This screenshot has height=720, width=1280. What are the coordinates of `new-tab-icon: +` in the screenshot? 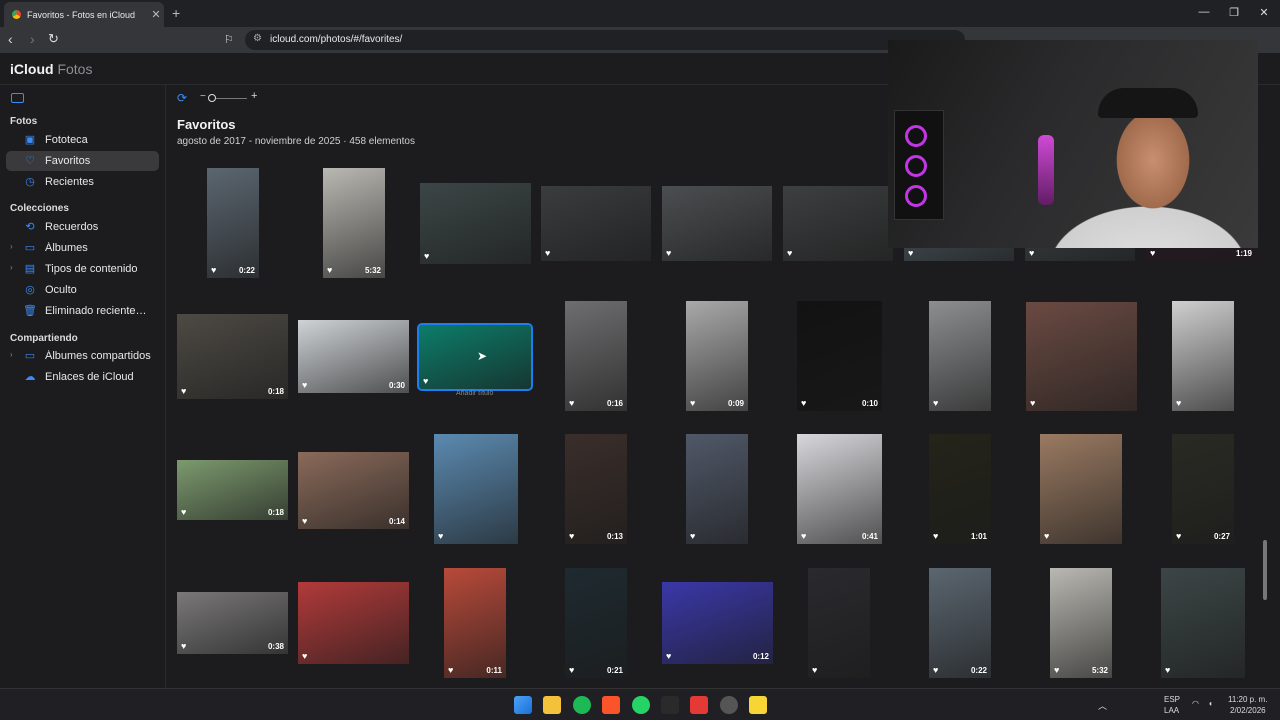 It's located at (176, 13).